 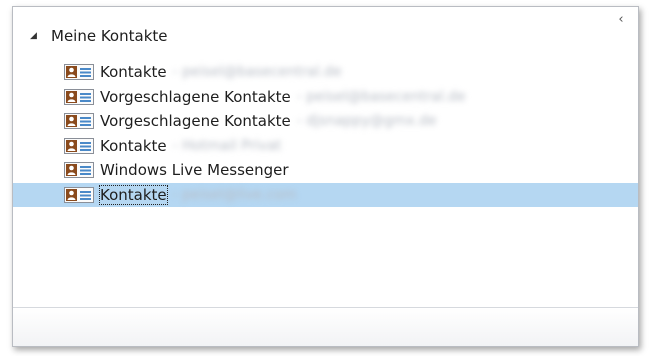 I want to click on contact-folder-item: Kontakte - peisel@basecentral.de, so click(x=325, y=72).